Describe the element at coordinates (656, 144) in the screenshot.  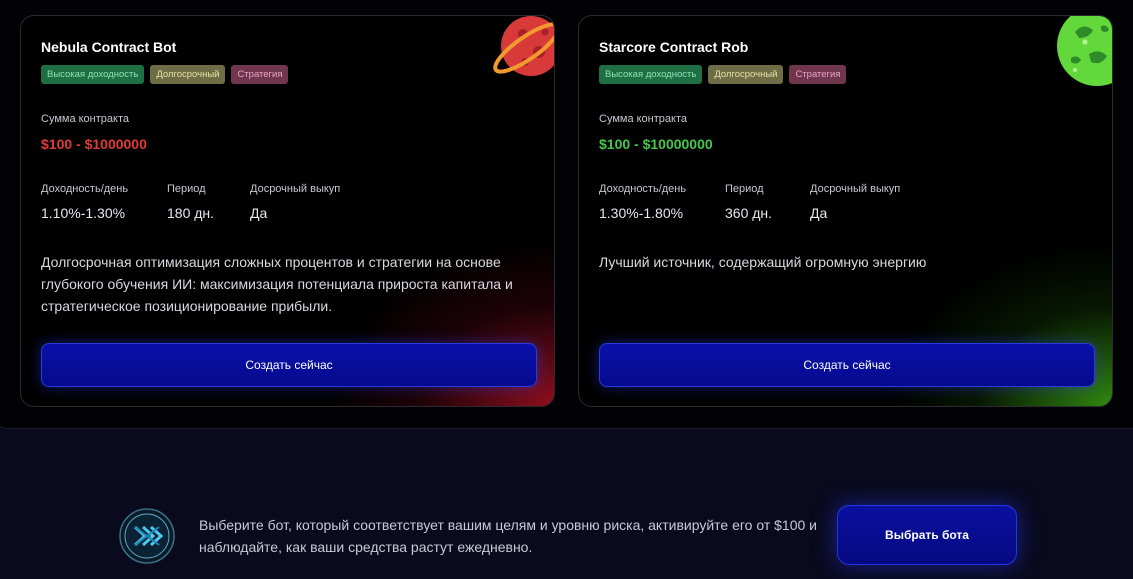
I see `contract-amount: $100 - $10000000` at that location.